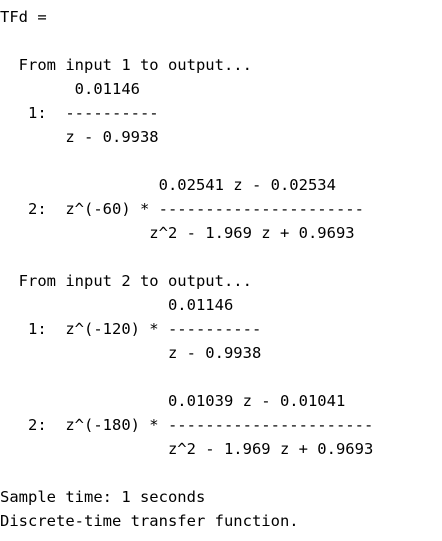 The height and width of the screenshot is (541, 442). I want to click on tf-22-denominator: z^2 - 1.969 z + 0.9693, so click(187, 449).